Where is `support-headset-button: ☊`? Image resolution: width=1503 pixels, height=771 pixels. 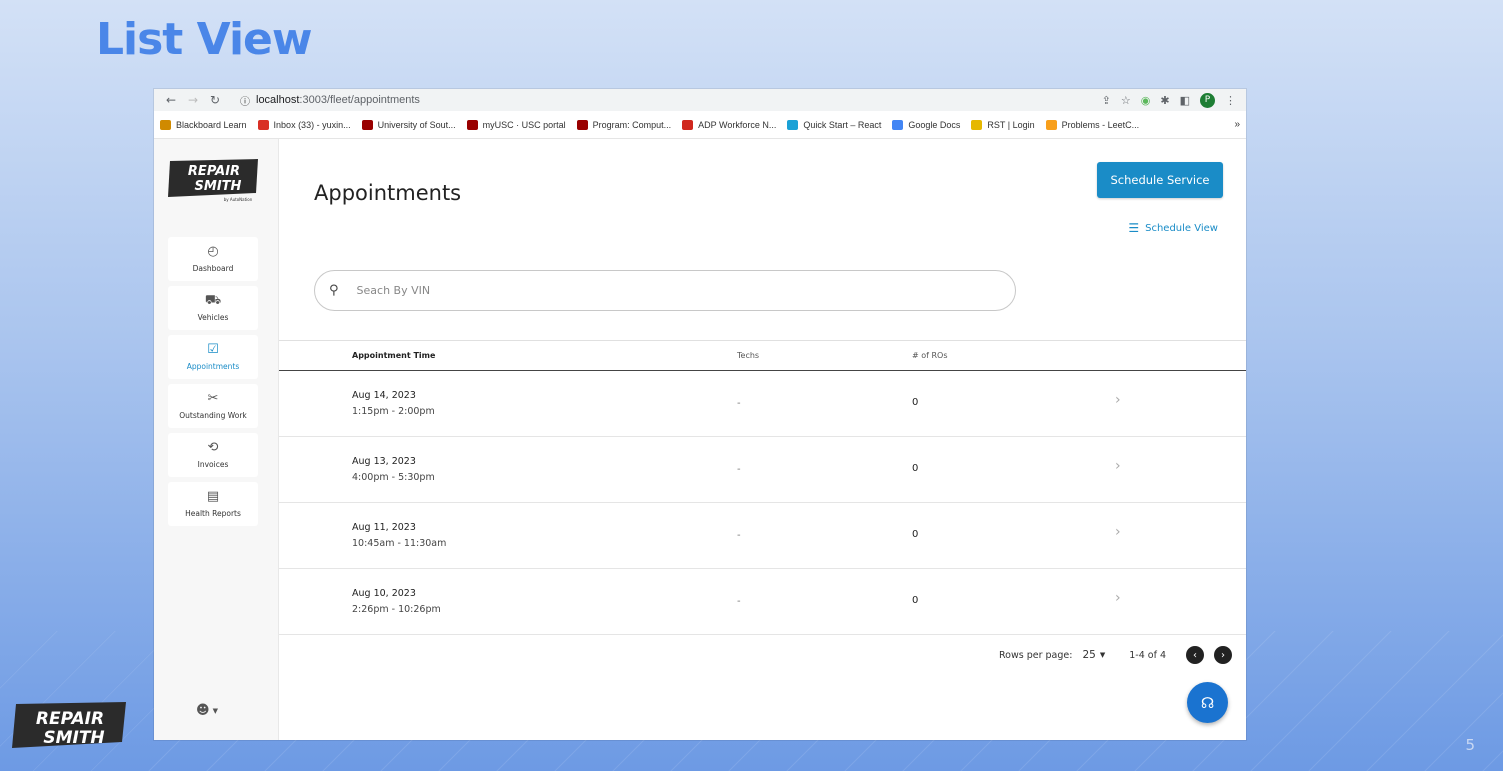 support-headset-button: ☊ is located at coordinates (1207, 702).